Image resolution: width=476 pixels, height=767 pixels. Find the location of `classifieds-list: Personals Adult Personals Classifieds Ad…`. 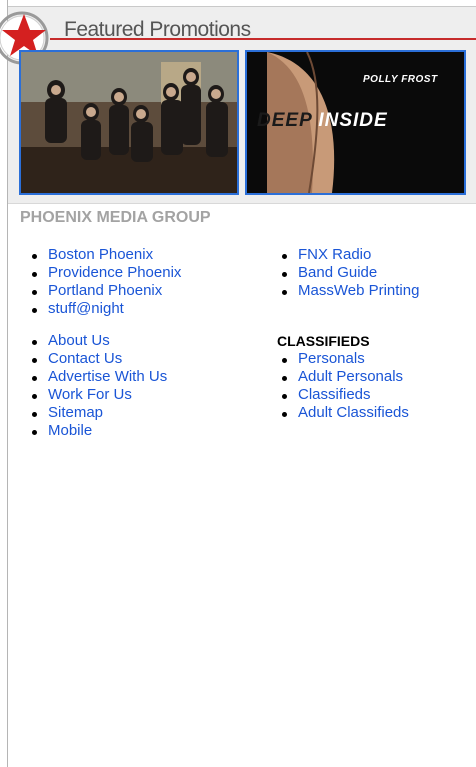

classifieds-list: Personals Adult Personals Classifieds Ad… is located at coordinates (343, 386).